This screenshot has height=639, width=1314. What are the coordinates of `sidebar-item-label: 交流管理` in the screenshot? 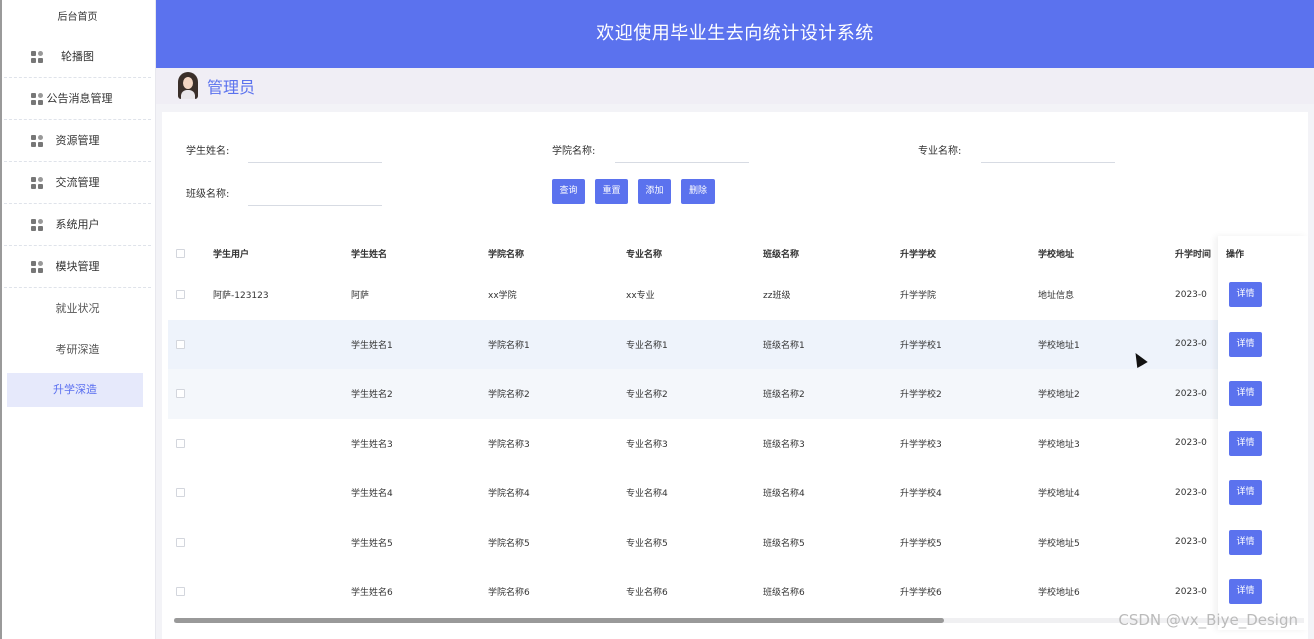 It's located at (77, 182).